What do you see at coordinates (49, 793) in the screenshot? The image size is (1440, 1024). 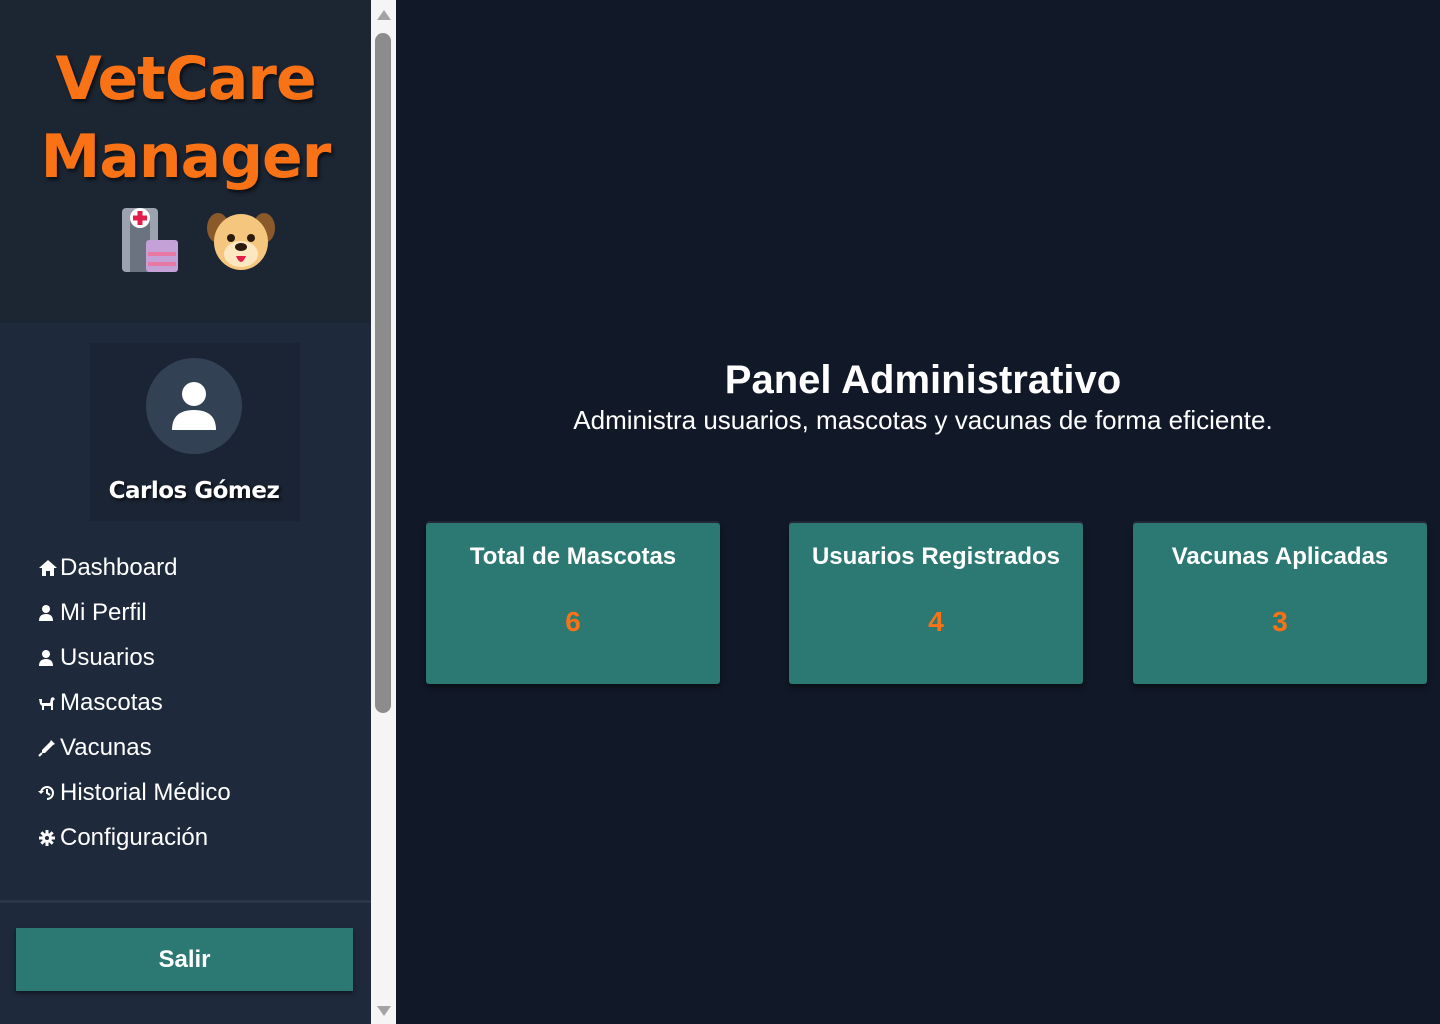 I see `history-icon` at bounding box center [49, 793].